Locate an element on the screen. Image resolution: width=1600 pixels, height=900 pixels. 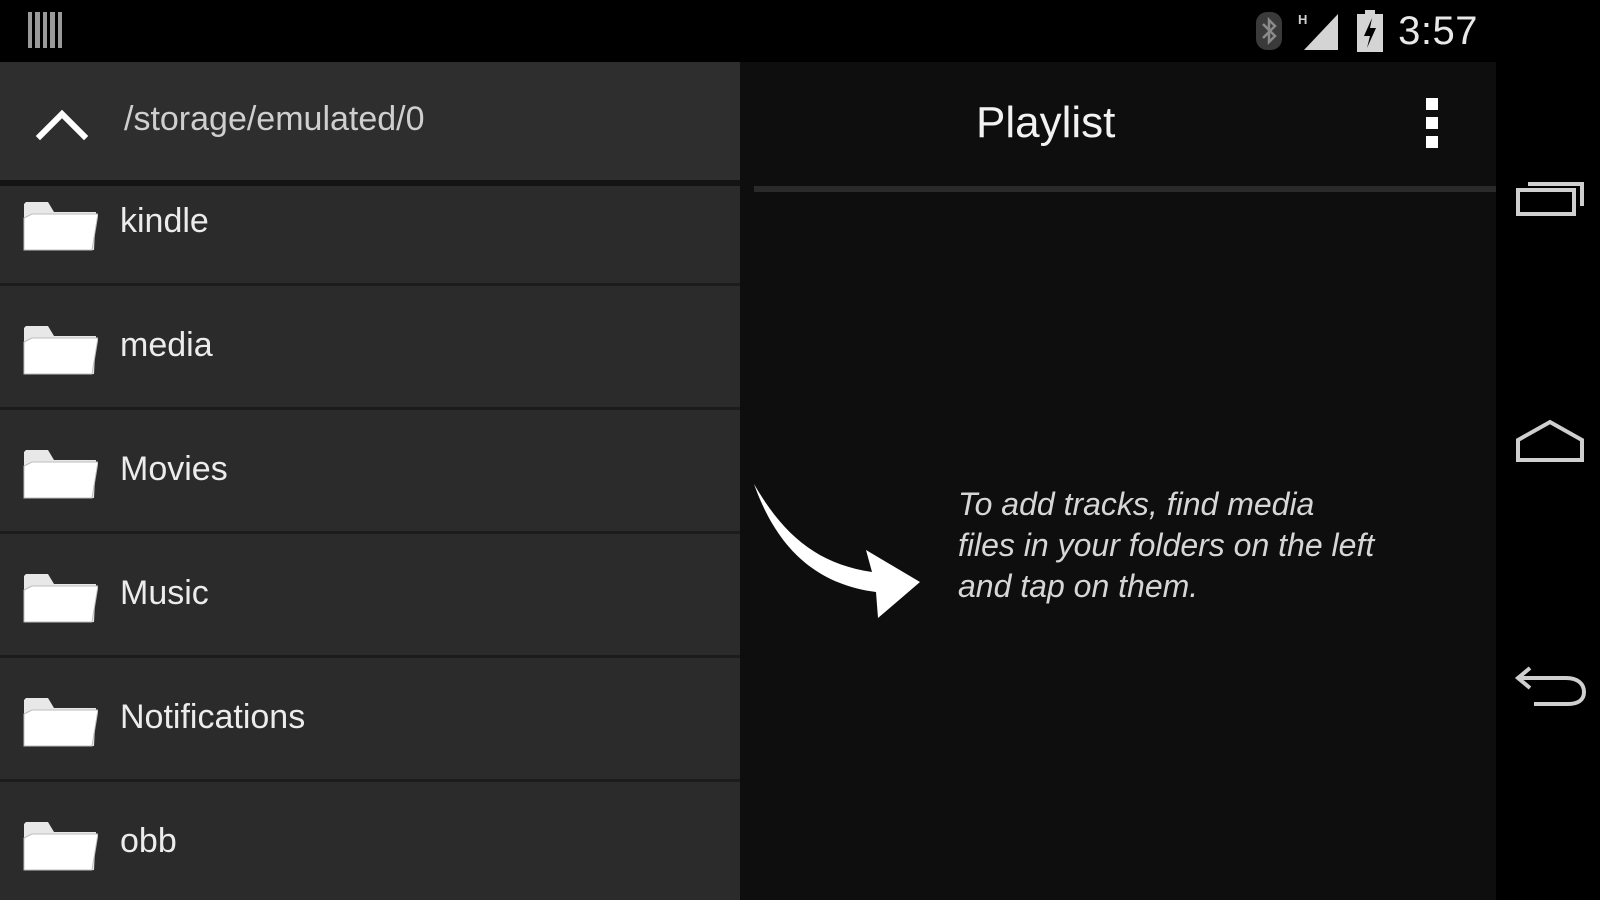
home-icon is located at coordinates (1550, 440).